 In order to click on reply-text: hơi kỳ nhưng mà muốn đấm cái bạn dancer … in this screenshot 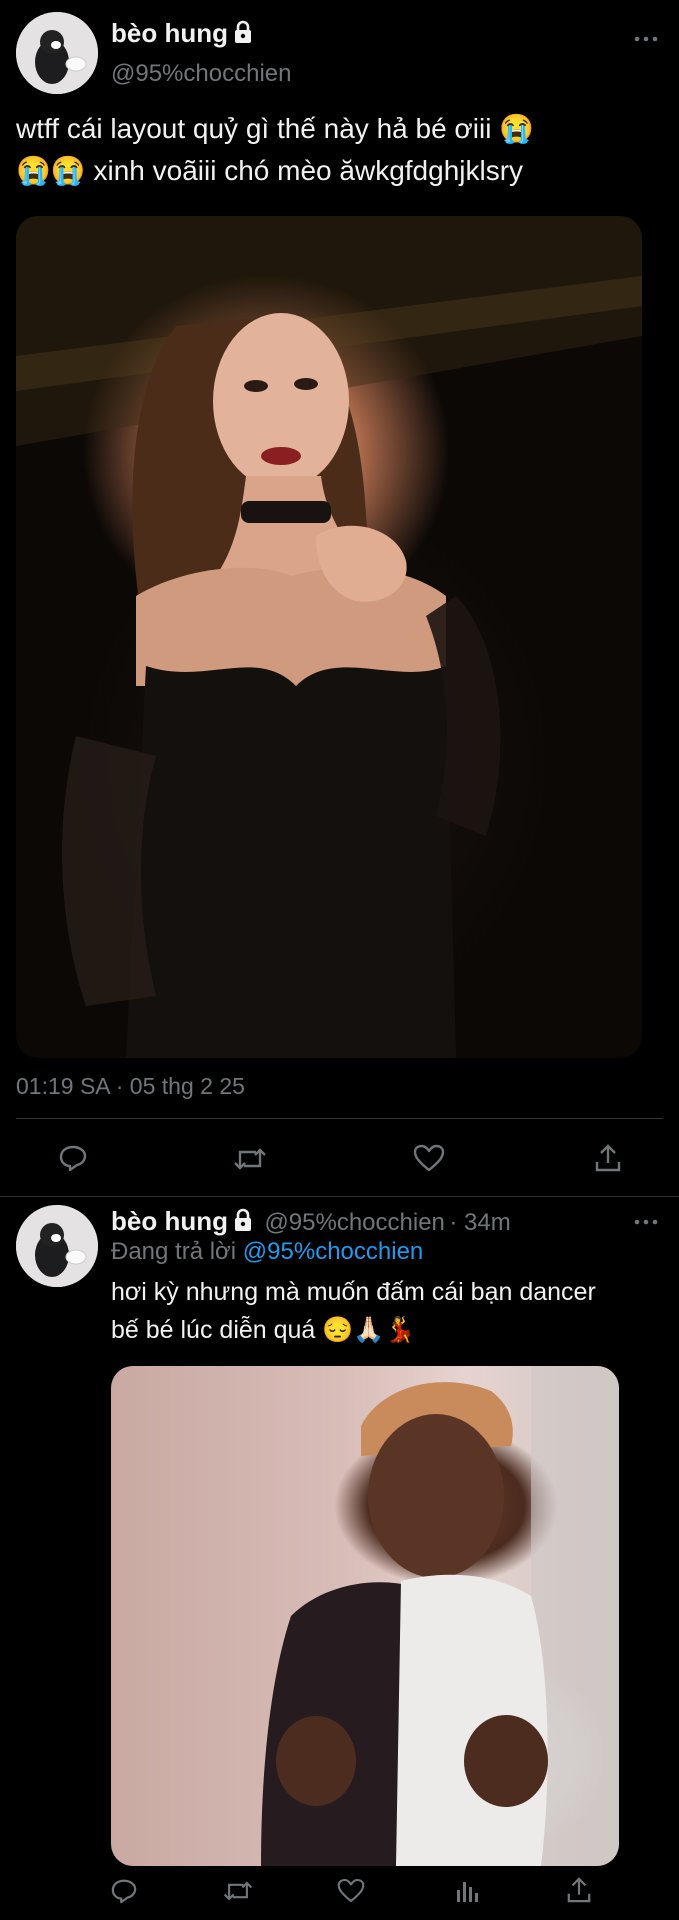, I will do `click(391, 1311)`.